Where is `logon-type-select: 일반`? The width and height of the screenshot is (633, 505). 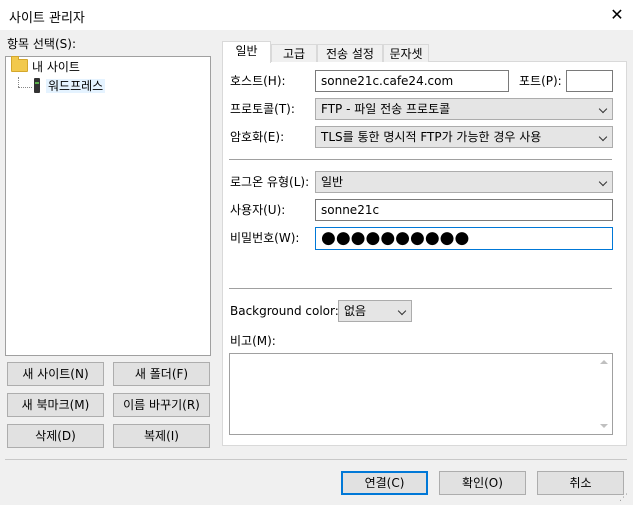
logon-type-select: 일반 is located at coordinates (464, 182).